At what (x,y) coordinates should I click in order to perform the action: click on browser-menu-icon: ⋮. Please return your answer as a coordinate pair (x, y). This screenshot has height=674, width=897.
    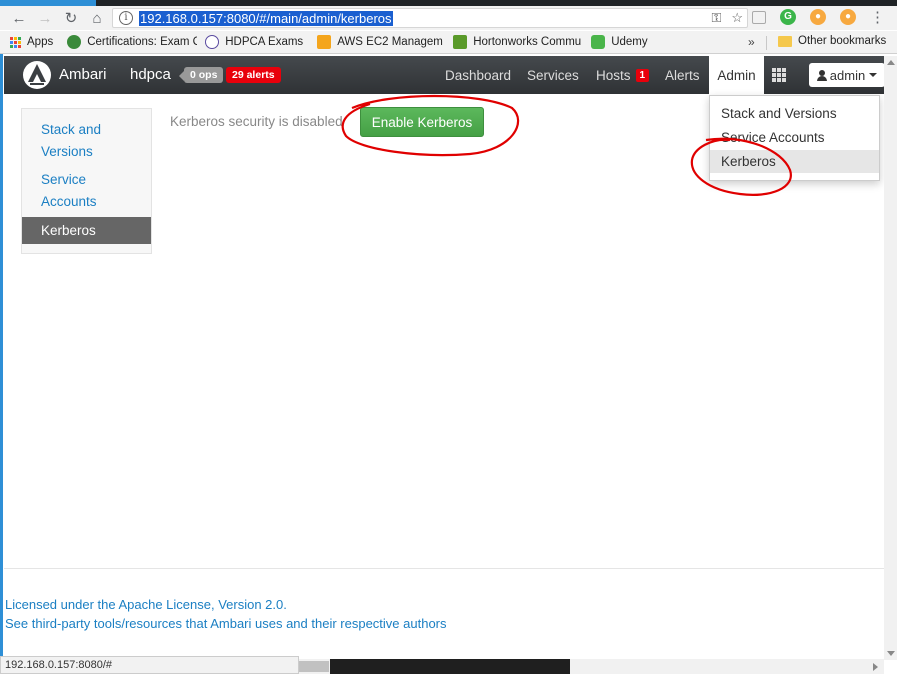
    Looking at the image, I should click on (877, 17).